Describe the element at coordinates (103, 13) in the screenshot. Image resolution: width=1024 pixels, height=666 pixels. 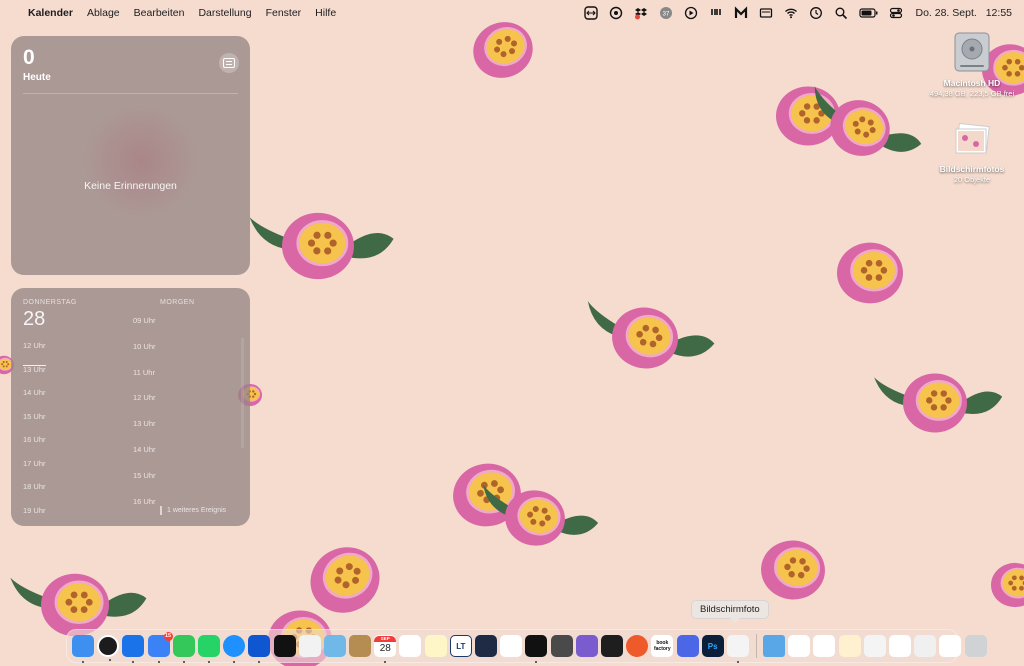
I see `menu-ablage: Ablage` at that location.